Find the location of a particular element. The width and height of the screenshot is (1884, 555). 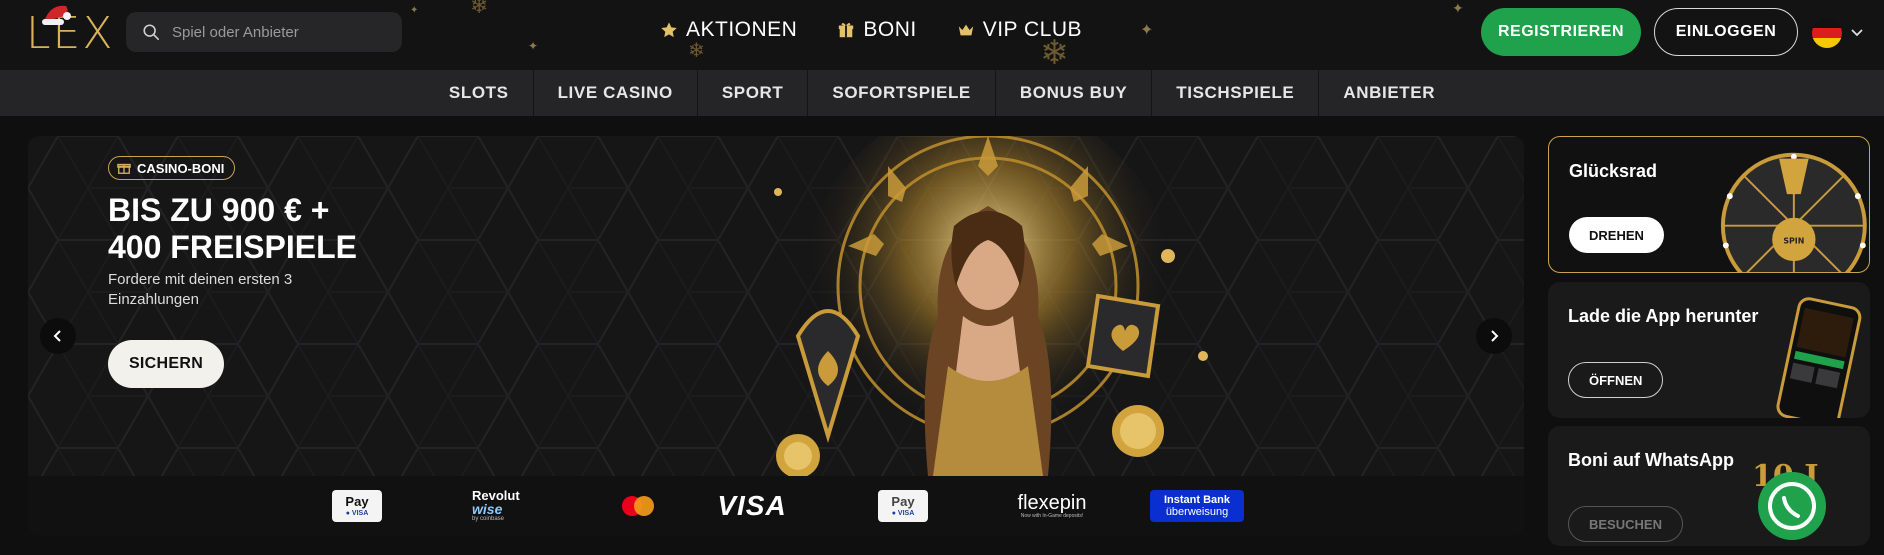

revolut-wise-logo: Revolut wise by coinbase is located at coordinates (517, 505).